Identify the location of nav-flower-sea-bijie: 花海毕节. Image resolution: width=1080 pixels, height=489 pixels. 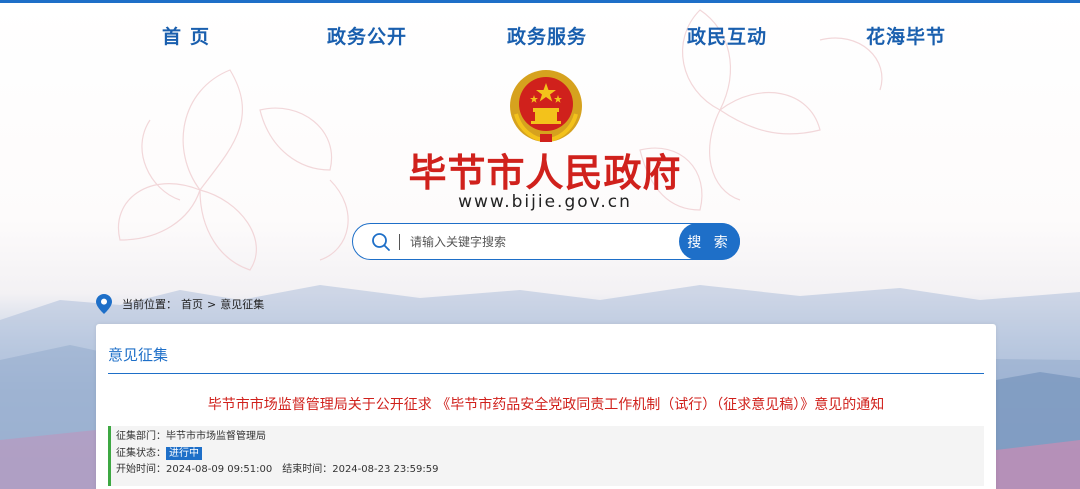
(906, 35).